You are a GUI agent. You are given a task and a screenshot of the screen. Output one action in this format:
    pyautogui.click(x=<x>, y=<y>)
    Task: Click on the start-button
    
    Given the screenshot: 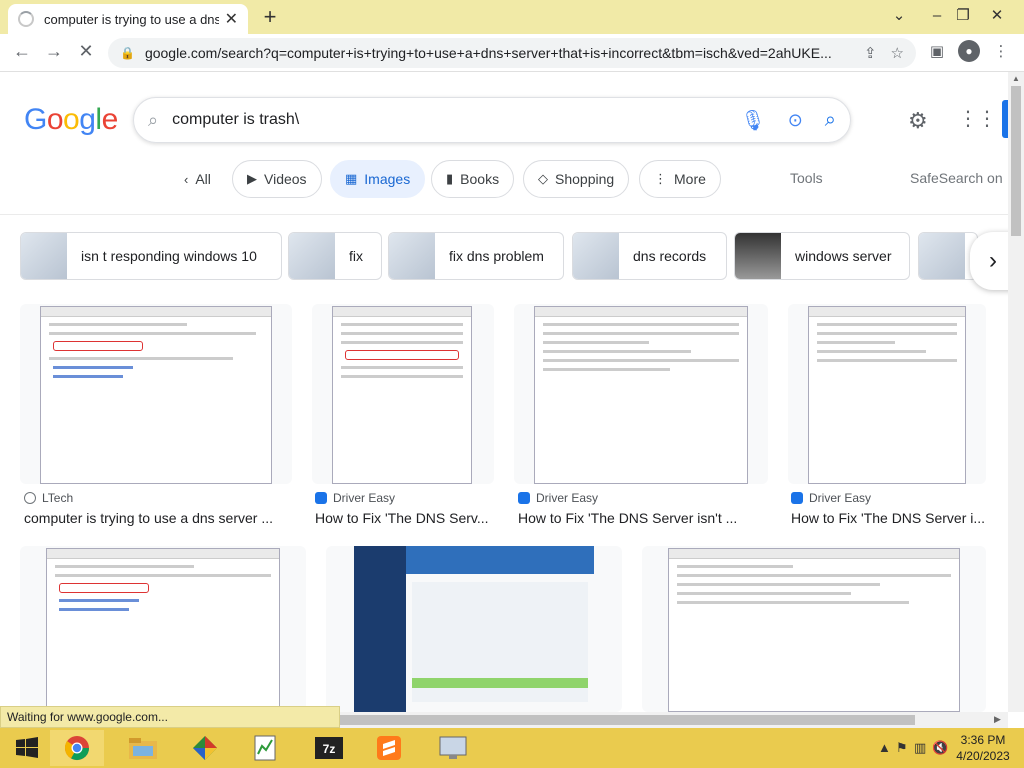 What is the action you would take?
    pyautogui.click(x=27, y=748)
    